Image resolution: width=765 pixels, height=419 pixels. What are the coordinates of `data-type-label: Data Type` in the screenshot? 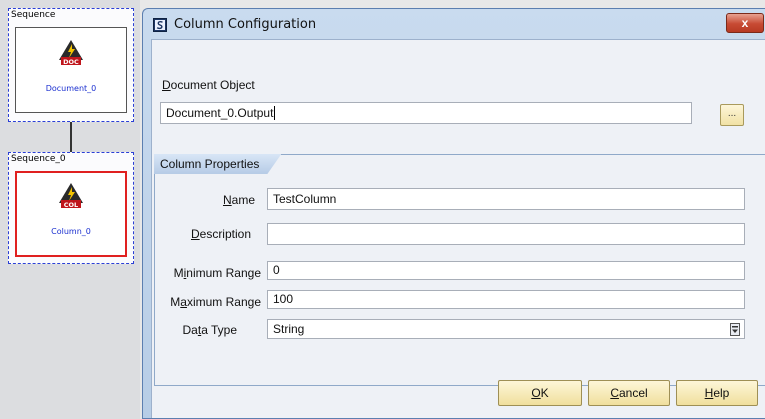 It's located at (210, 330).